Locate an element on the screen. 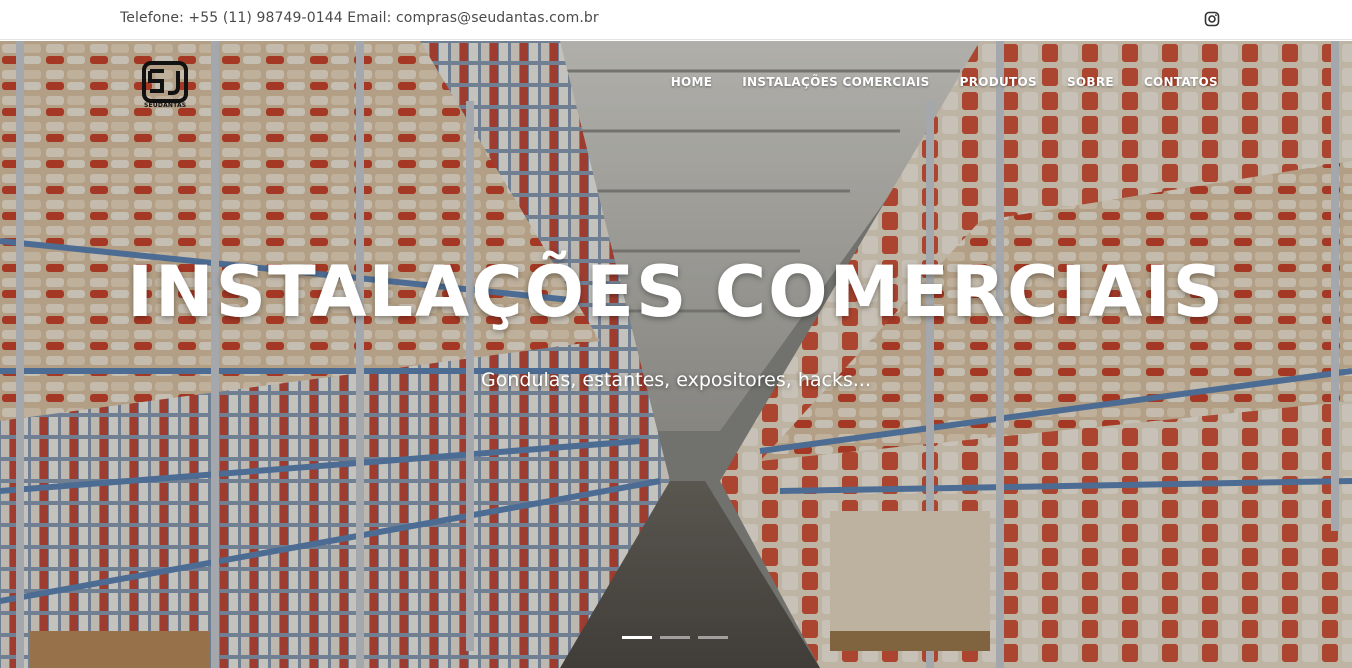  hero-title: INSTALAÇÕES COMERCIAIS is located at coordinates (676, 292).